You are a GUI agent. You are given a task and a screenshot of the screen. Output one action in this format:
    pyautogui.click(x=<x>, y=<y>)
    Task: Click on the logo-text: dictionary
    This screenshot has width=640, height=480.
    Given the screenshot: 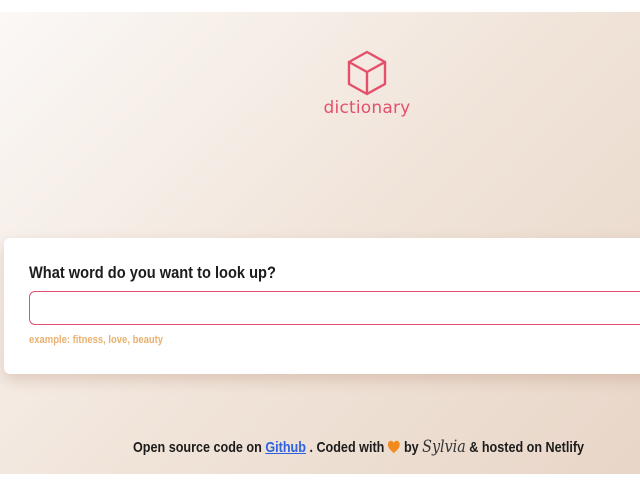 What is the action you would take?
    pyautogui.click(x=367, y=108)
    